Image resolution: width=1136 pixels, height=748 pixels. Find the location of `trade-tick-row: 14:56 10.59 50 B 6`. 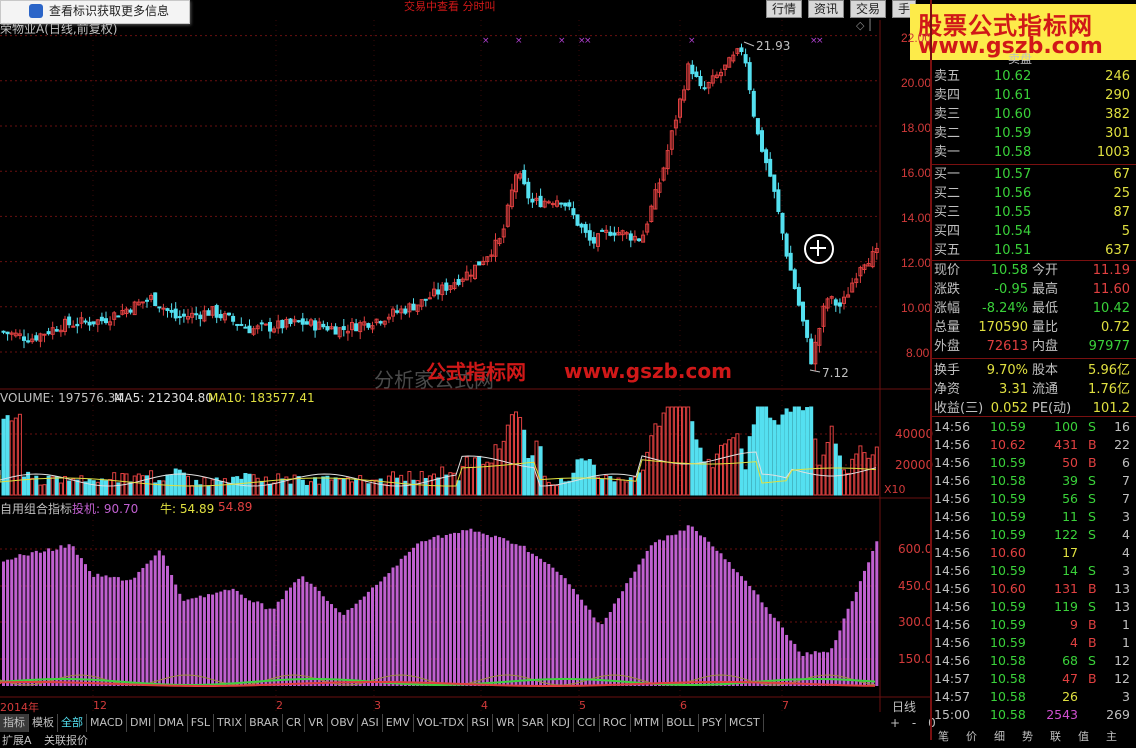

trade-tick-row: 14:56 10.59 50 B 6 is located at coordinates (1033, 463).